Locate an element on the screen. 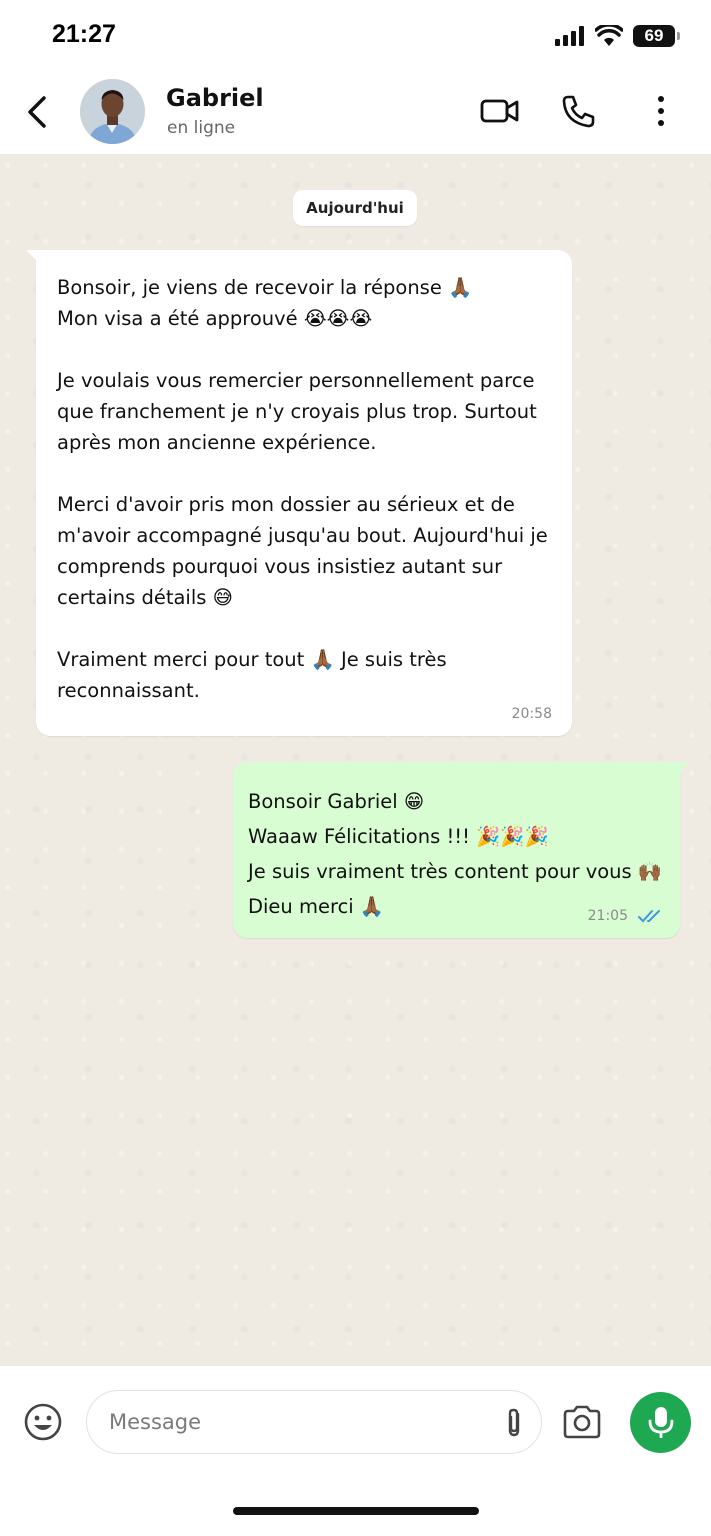 The height and width of the screenshot is (1536, 711). message-time: 21:05 is located at coordinates (607, 916).